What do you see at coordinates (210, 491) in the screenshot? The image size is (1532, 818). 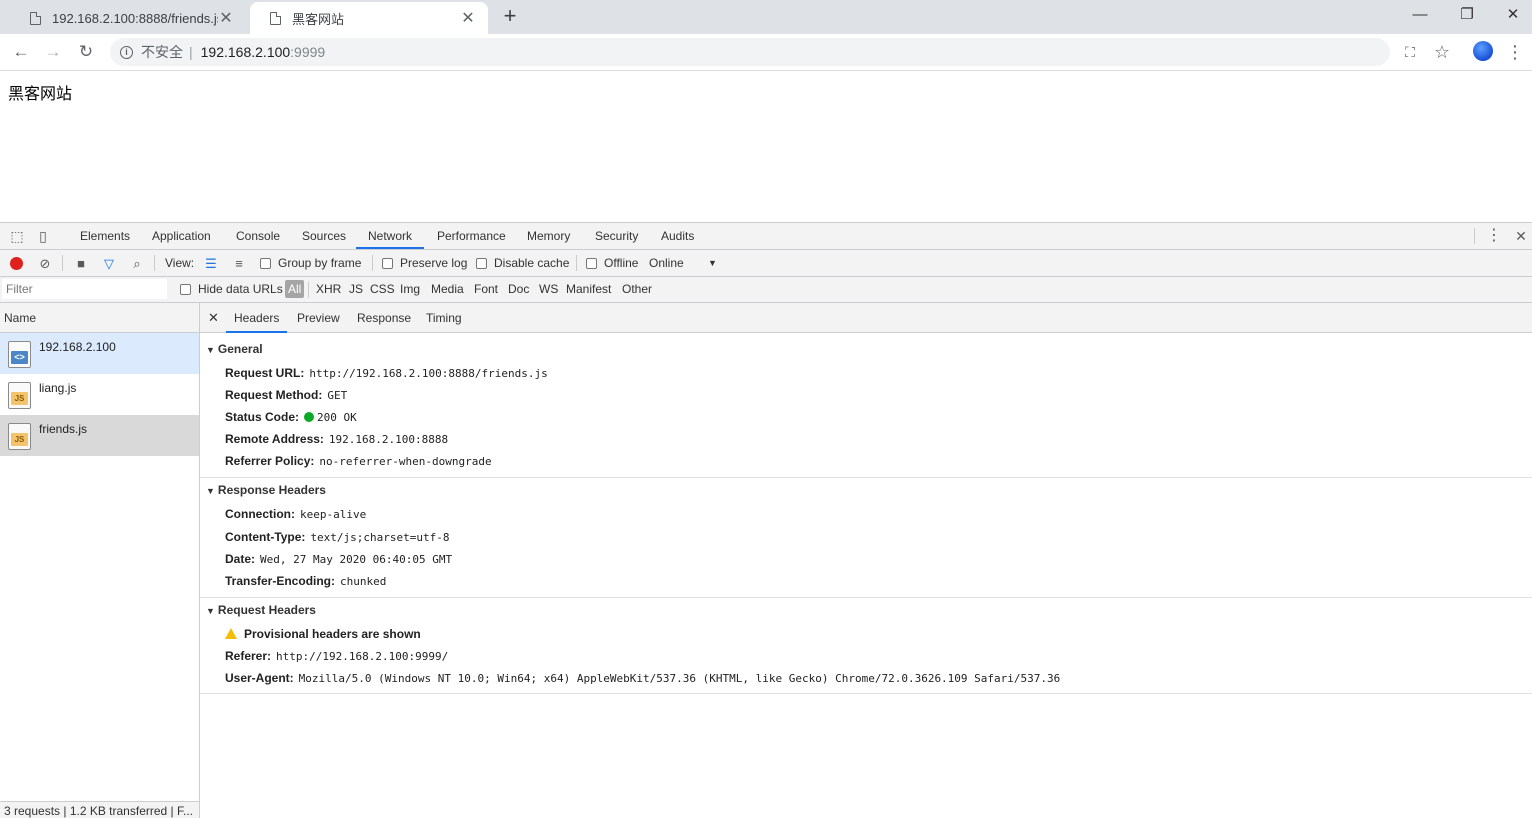 I see `triangle-down-icon: ▼` at bounding box center [210, 491].